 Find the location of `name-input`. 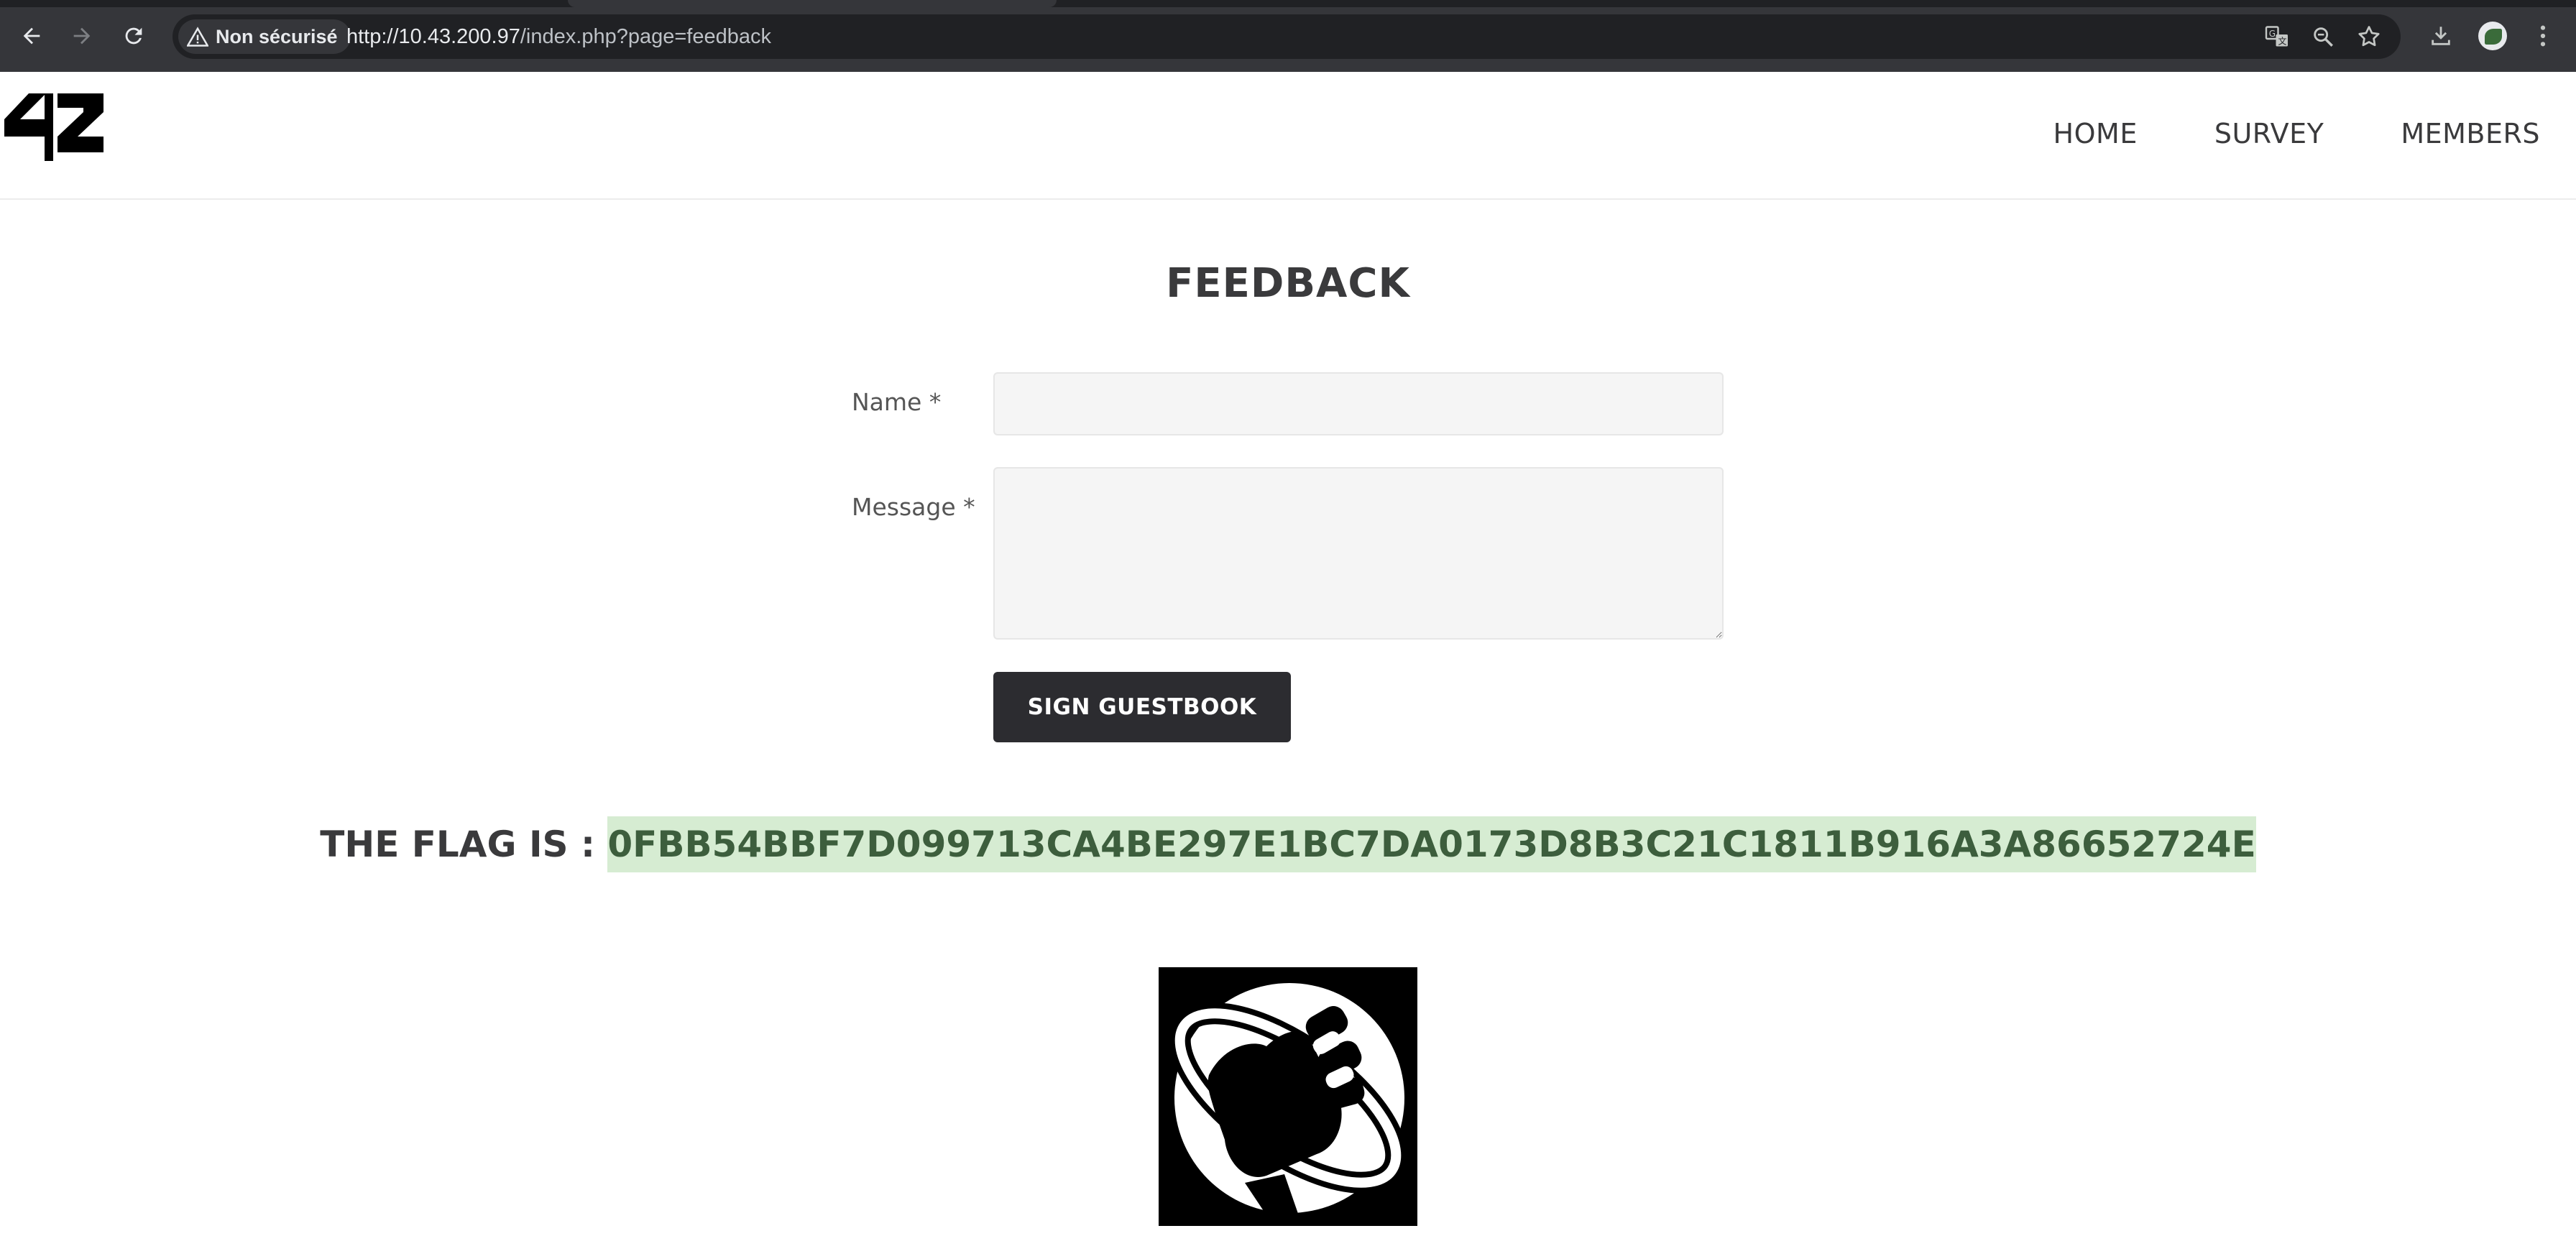

name-input is located at coordinates (1358, 403).